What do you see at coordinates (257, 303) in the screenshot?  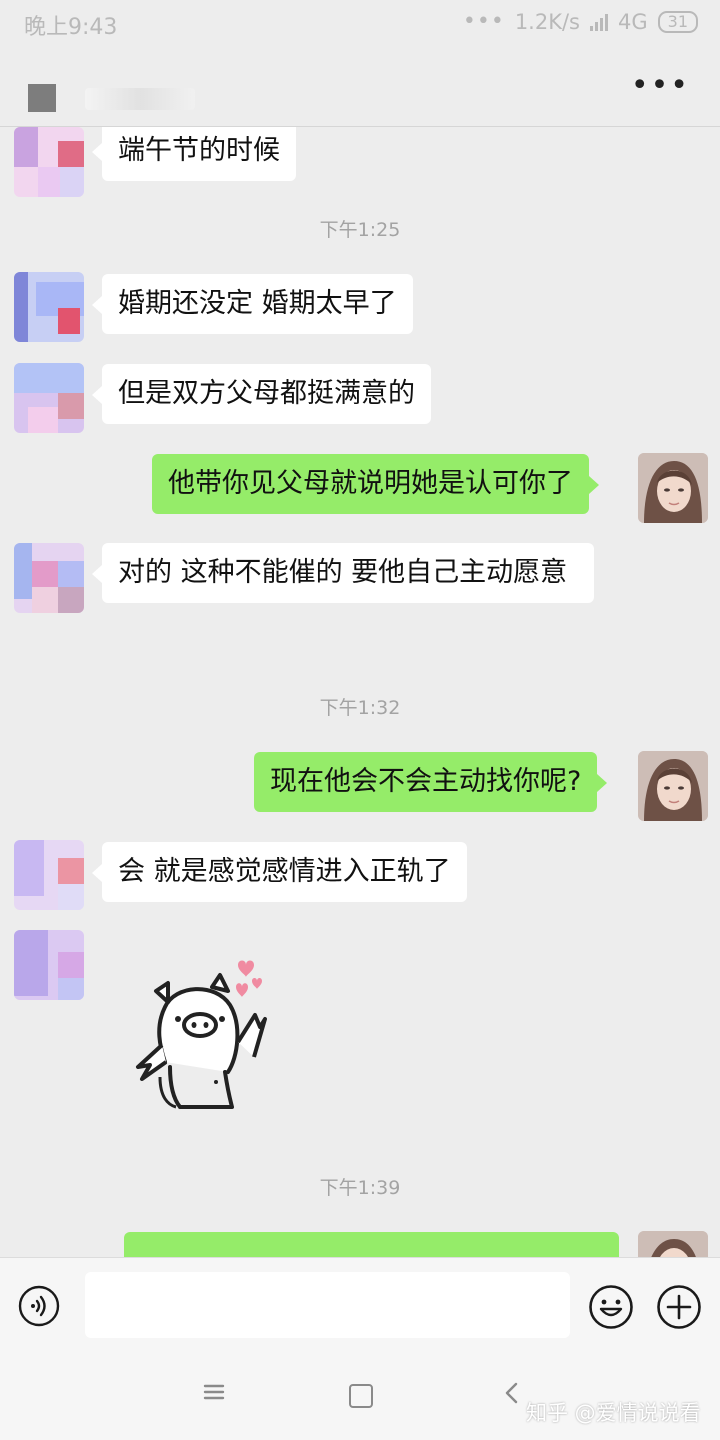 I see `message-text: 婚期还没定 婚期太早了` at bounding box center [257, 303].